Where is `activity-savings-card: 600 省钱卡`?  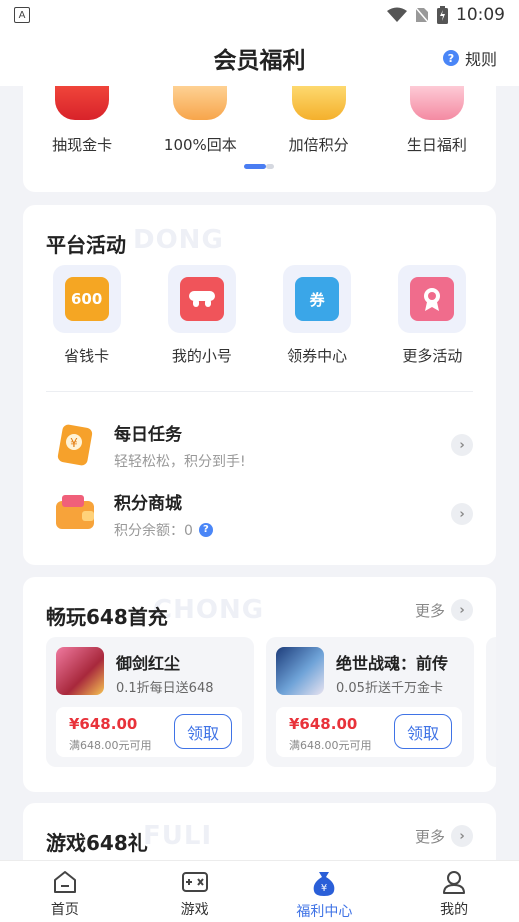
activity-savings-card: 600 省钱卡 is located at coordinates (87, 315).